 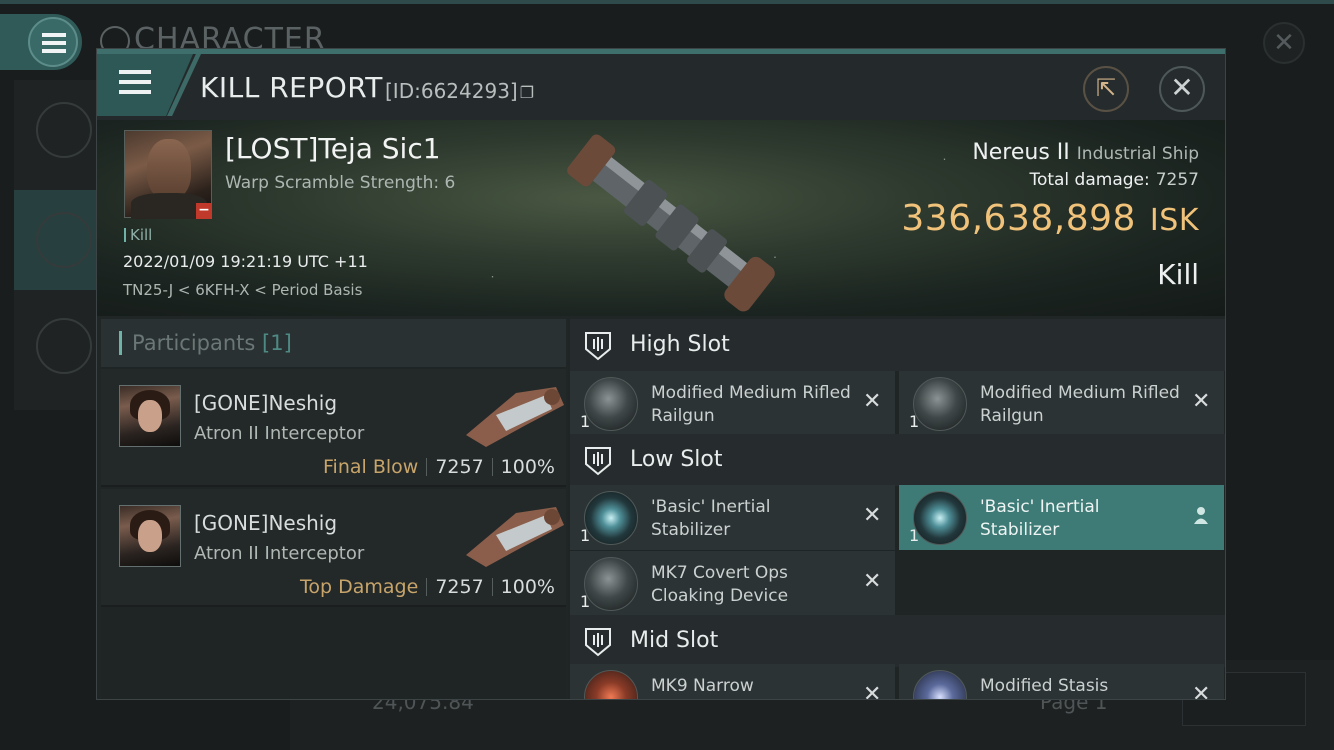 What do you see at coordinates (598, 346) in the screenshot?
I see `high-slot-icon` at bounding box center [598, 346].